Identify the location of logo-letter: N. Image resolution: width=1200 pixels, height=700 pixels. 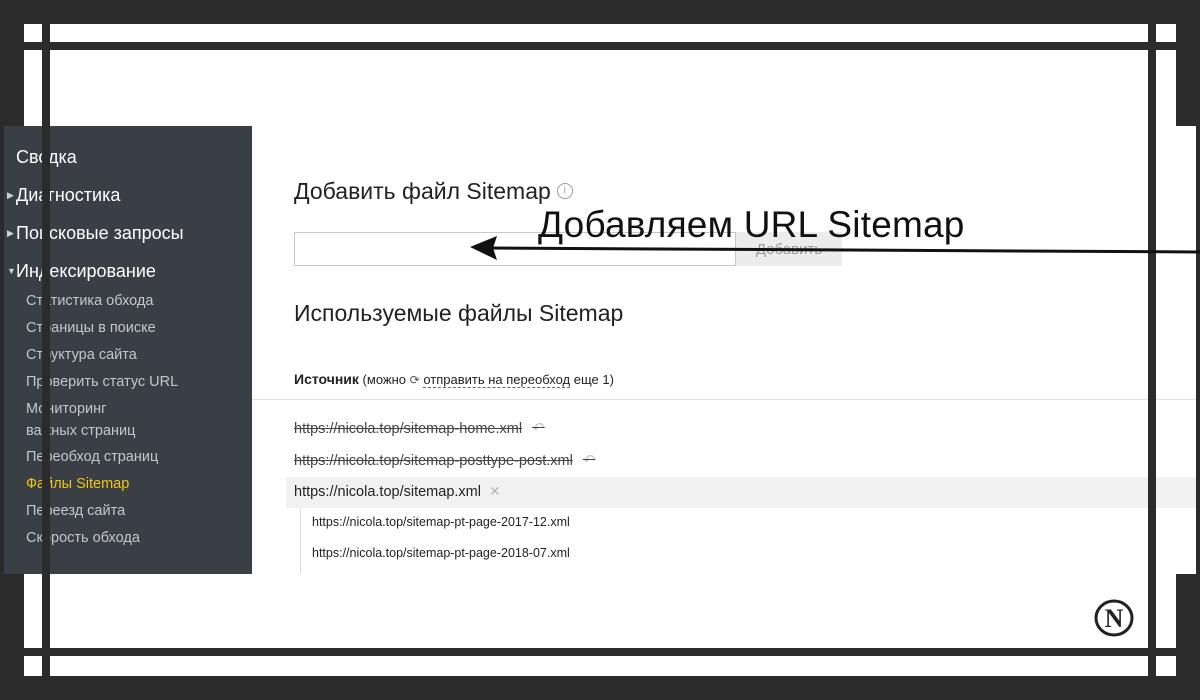
(1114, 618).